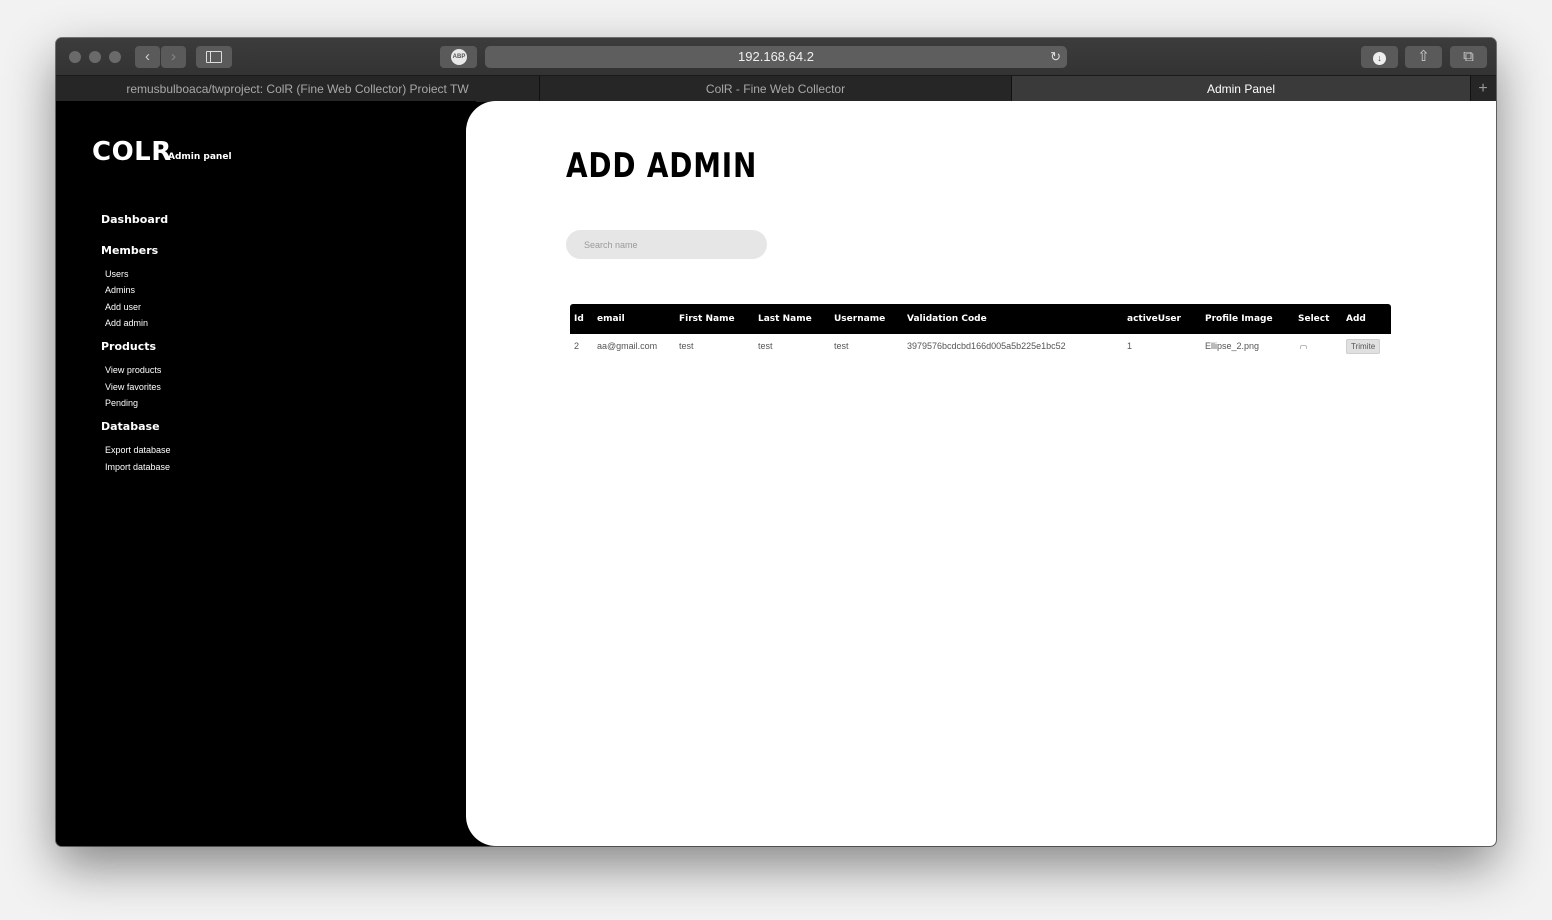 This screenshot has height=920, width=1552. I want to click on sidebar-icon, so click(214, 57).